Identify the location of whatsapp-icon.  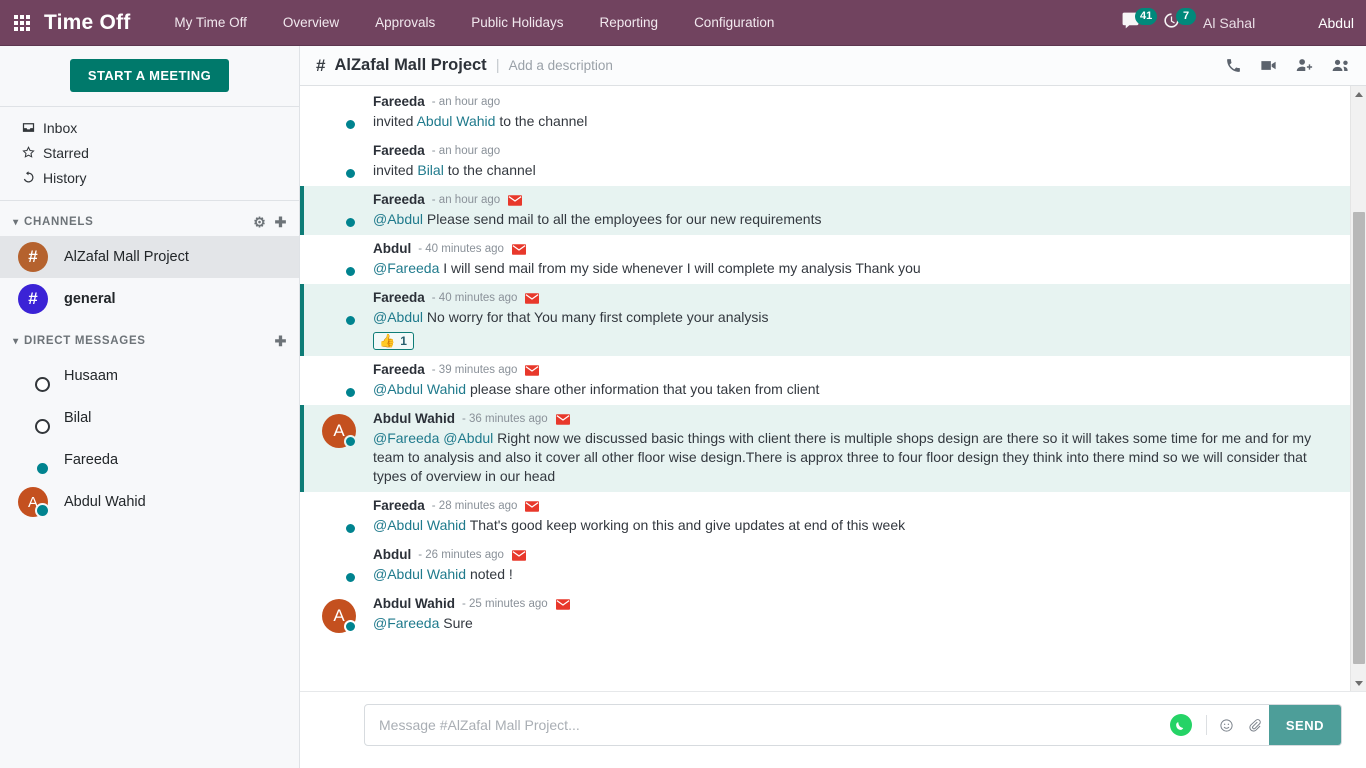
(1180, 725).